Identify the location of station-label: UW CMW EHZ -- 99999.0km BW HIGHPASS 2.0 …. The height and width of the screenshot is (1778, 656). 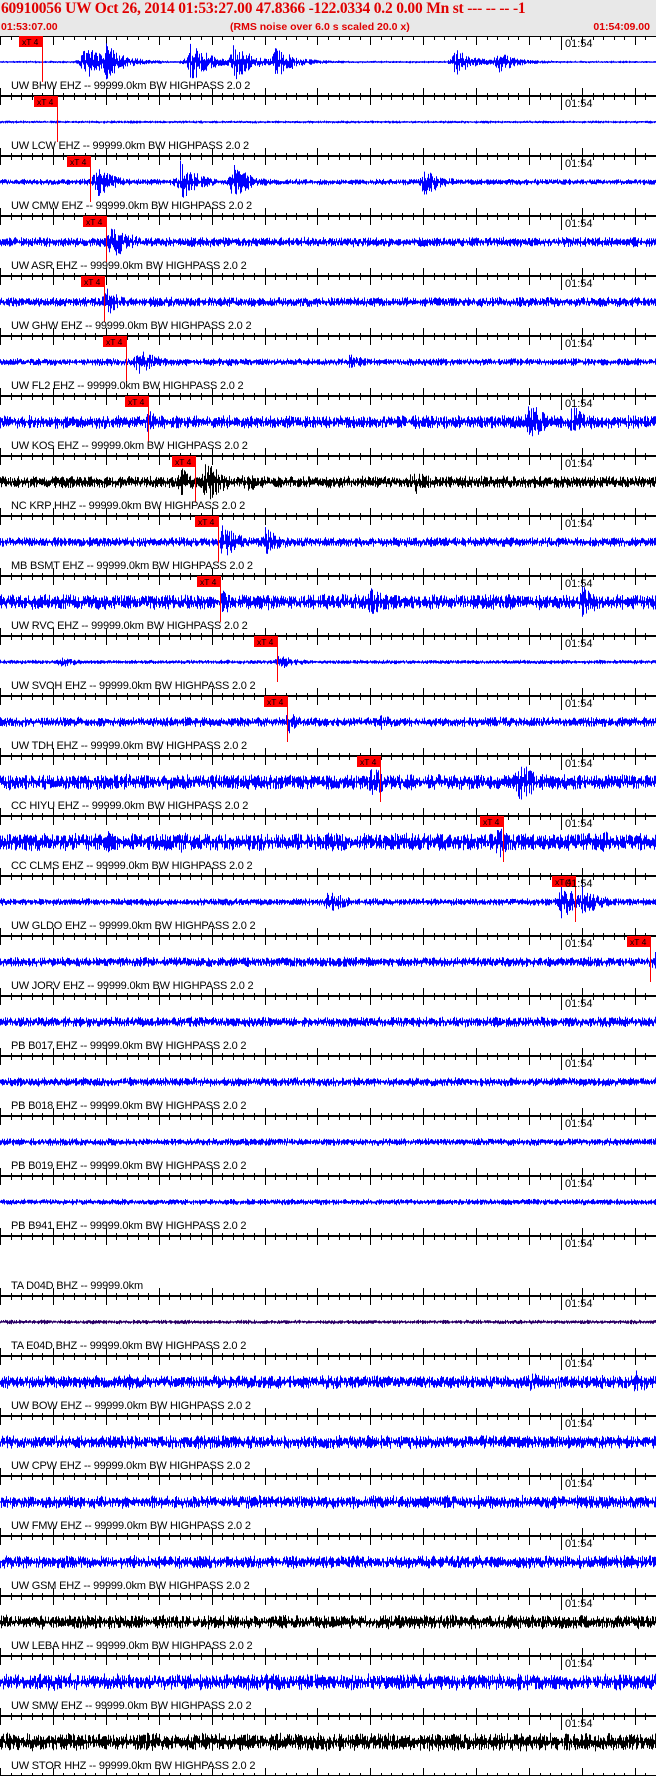
(131, 206).